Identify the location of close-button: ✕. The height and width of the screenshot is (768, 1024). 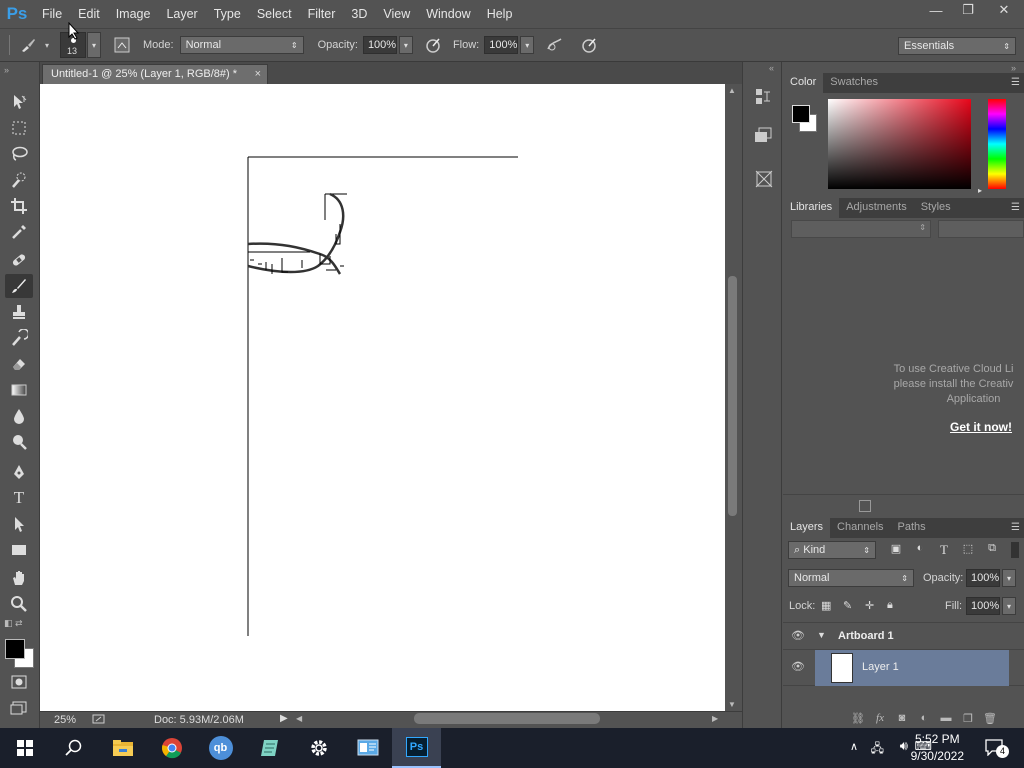
(1004, 10).